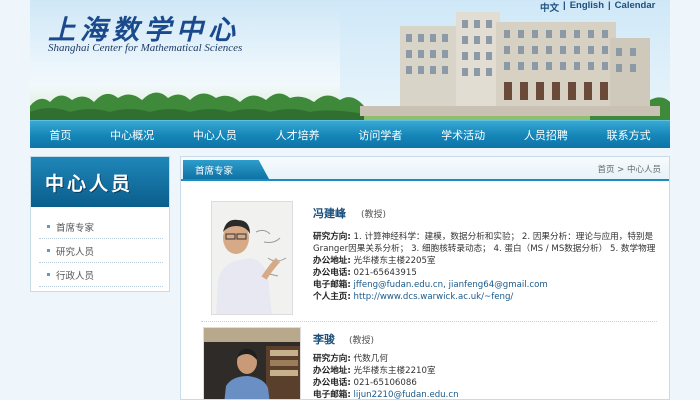 The height and width of the screenshot is (400, 700). I want to click on content-header: 首席专家 首页 > 中心人员, so click(425, 169).